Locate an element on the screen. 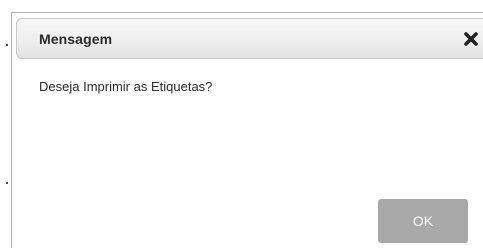 The image size is (483, 248). ok-button: OK is located at coordinates (423, 221).